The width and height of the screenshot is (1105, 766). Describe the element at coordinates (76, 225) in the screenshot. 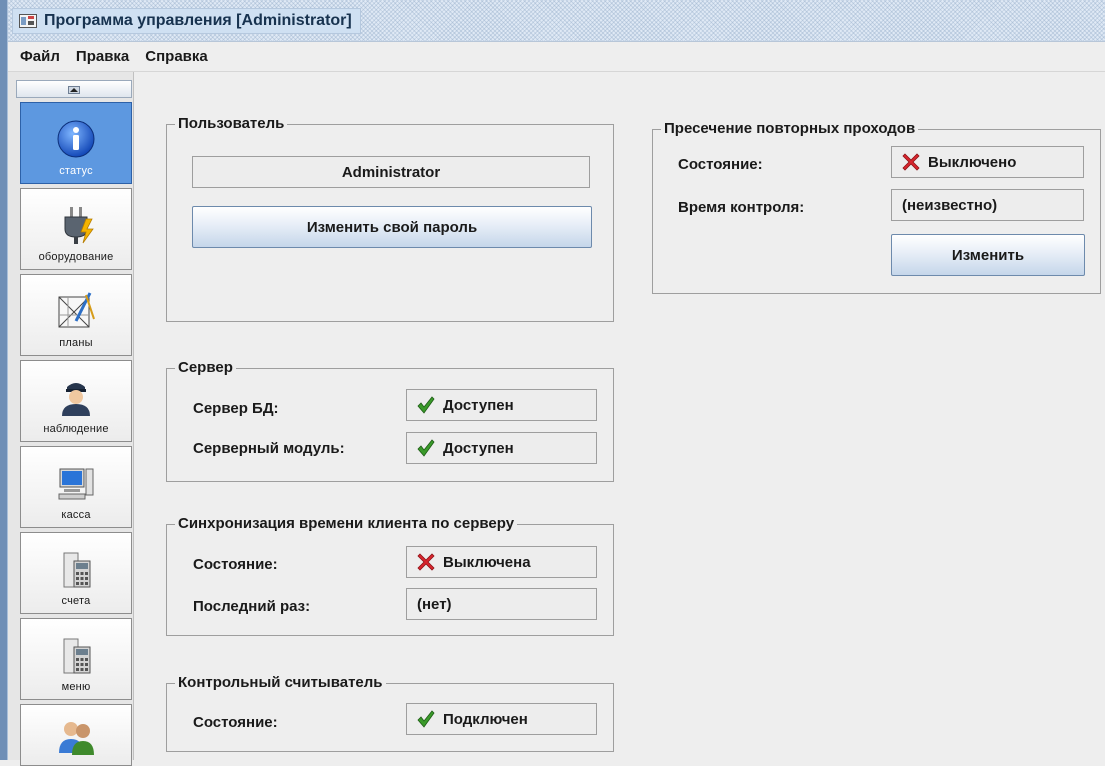

I see `plug-icon` at that location.